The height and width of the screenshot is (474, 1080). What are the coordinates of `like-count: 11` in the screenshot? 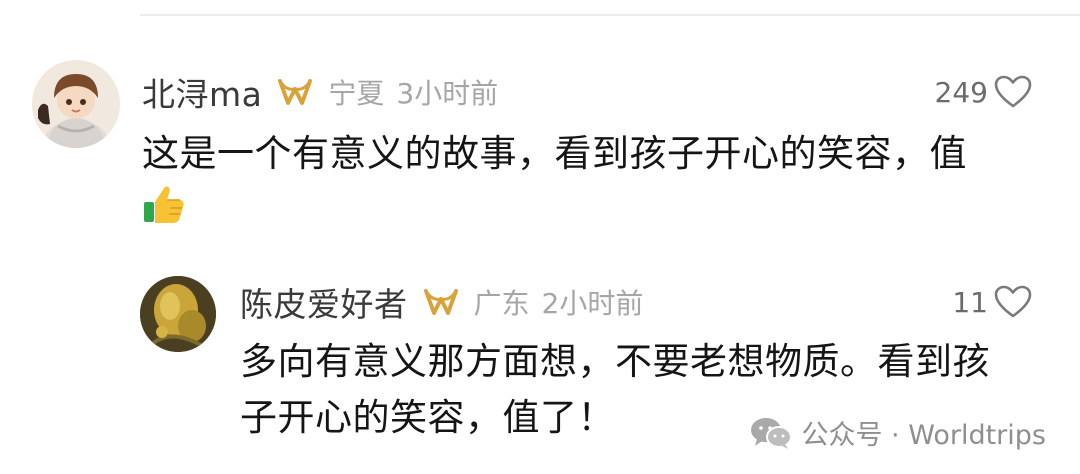 It's located at (970, 302).